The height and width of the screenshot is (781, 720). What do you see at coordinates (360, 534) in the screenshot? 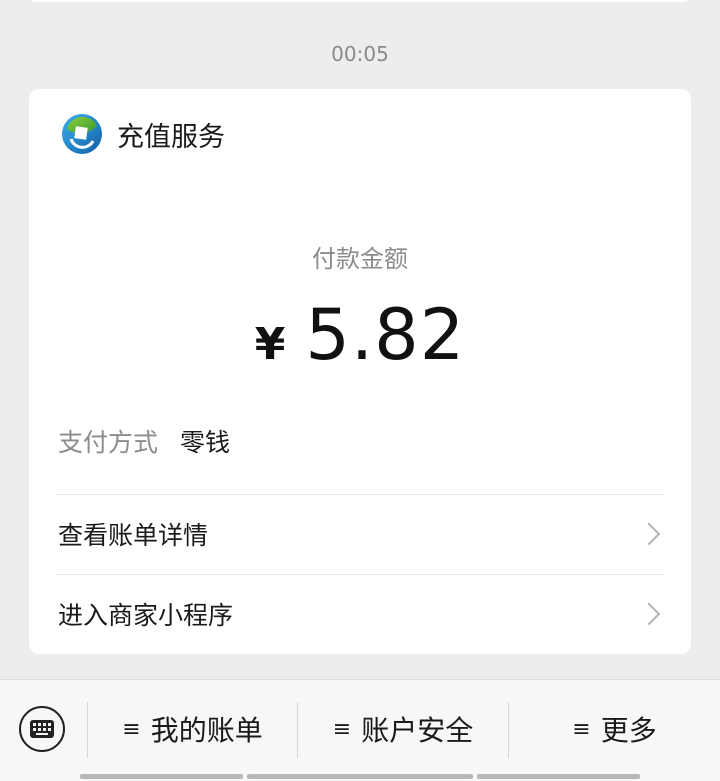
I see `view-bill-details-row: 查看账单详情` at bounding box center [360, 534].